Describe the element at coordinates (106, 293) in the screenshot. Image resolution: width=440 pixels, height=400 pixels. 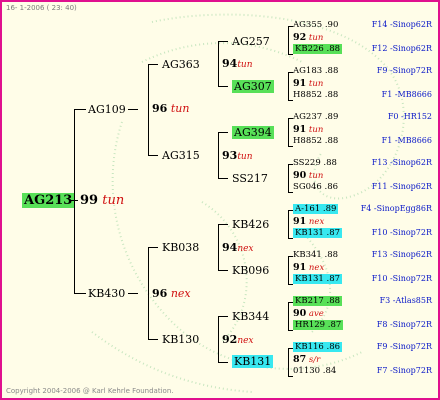
I see `gen1-node-1: KB430` at that location.